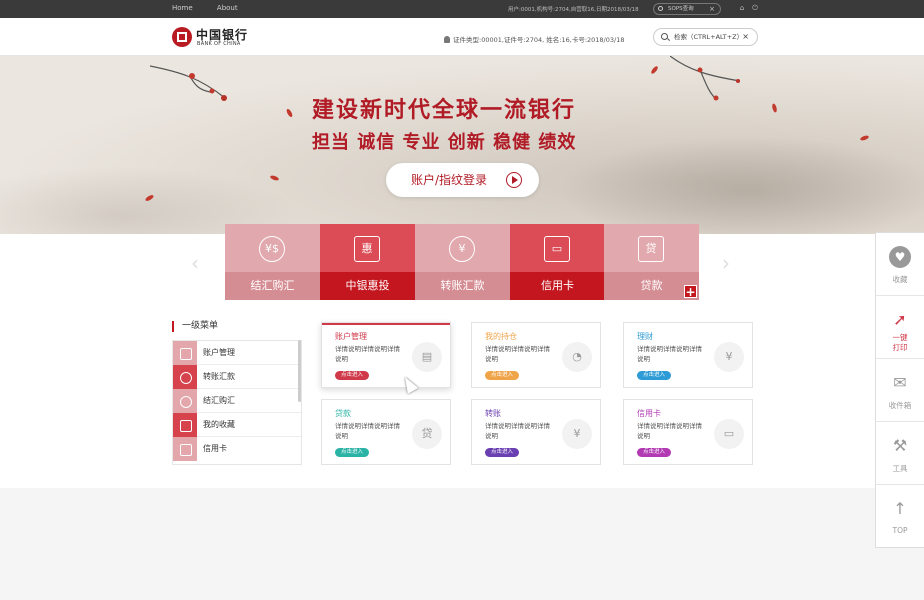 The image size is (924, 600). What do you see at coordinates (299, 371) in the screenshot?
I see `menu-scrollbar` at bounding box center [299, 371].